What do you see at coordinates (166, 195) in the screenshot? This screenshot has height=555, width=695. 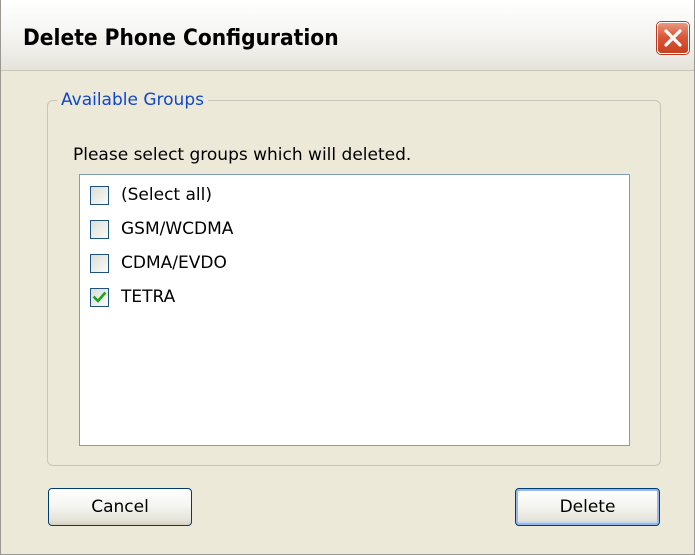 I see `list-item-label: (Select all)` at bounding box center [166, 195].